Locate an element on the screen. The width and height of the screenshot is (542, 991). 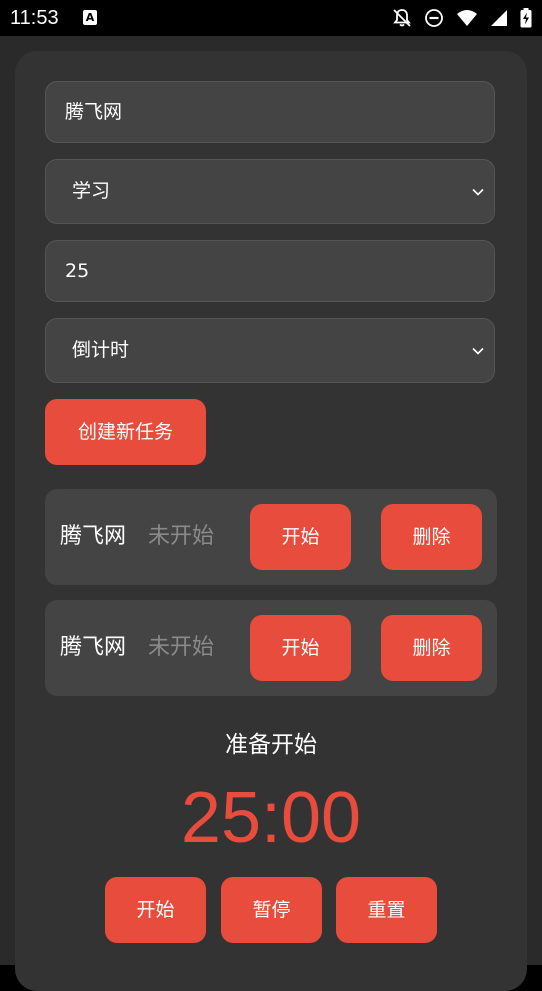
a-notification-icon: A is located at coordinates (90, 17).